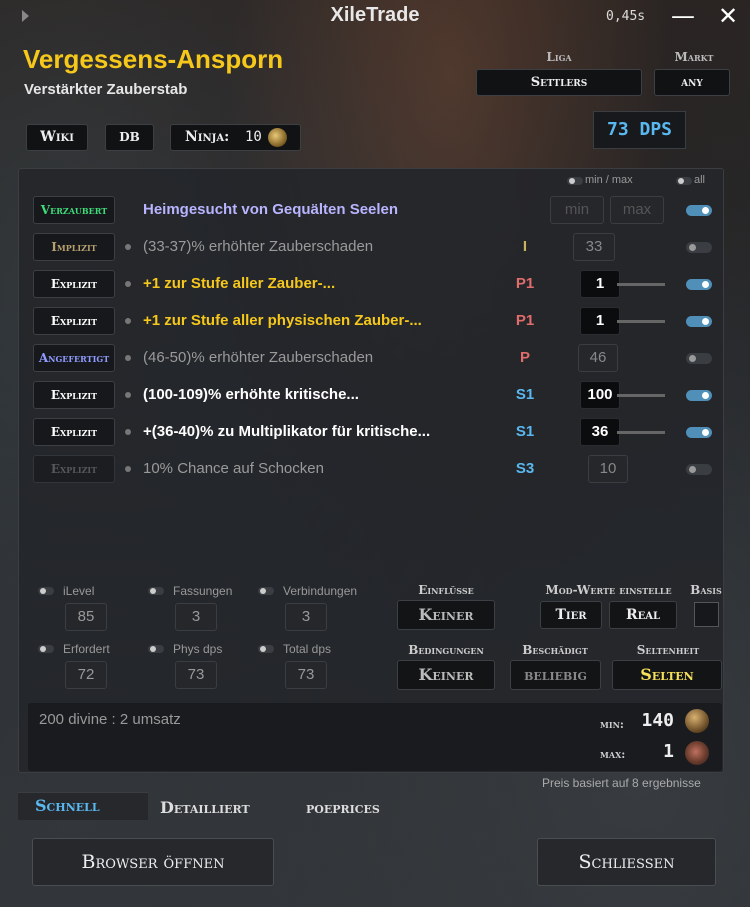 The height and width of the screenshot is (907, 750). What do you see at coordinates (446, 615) in the screenshot?
I see `influences-select: Keiner` at bounding box center [446, 615].